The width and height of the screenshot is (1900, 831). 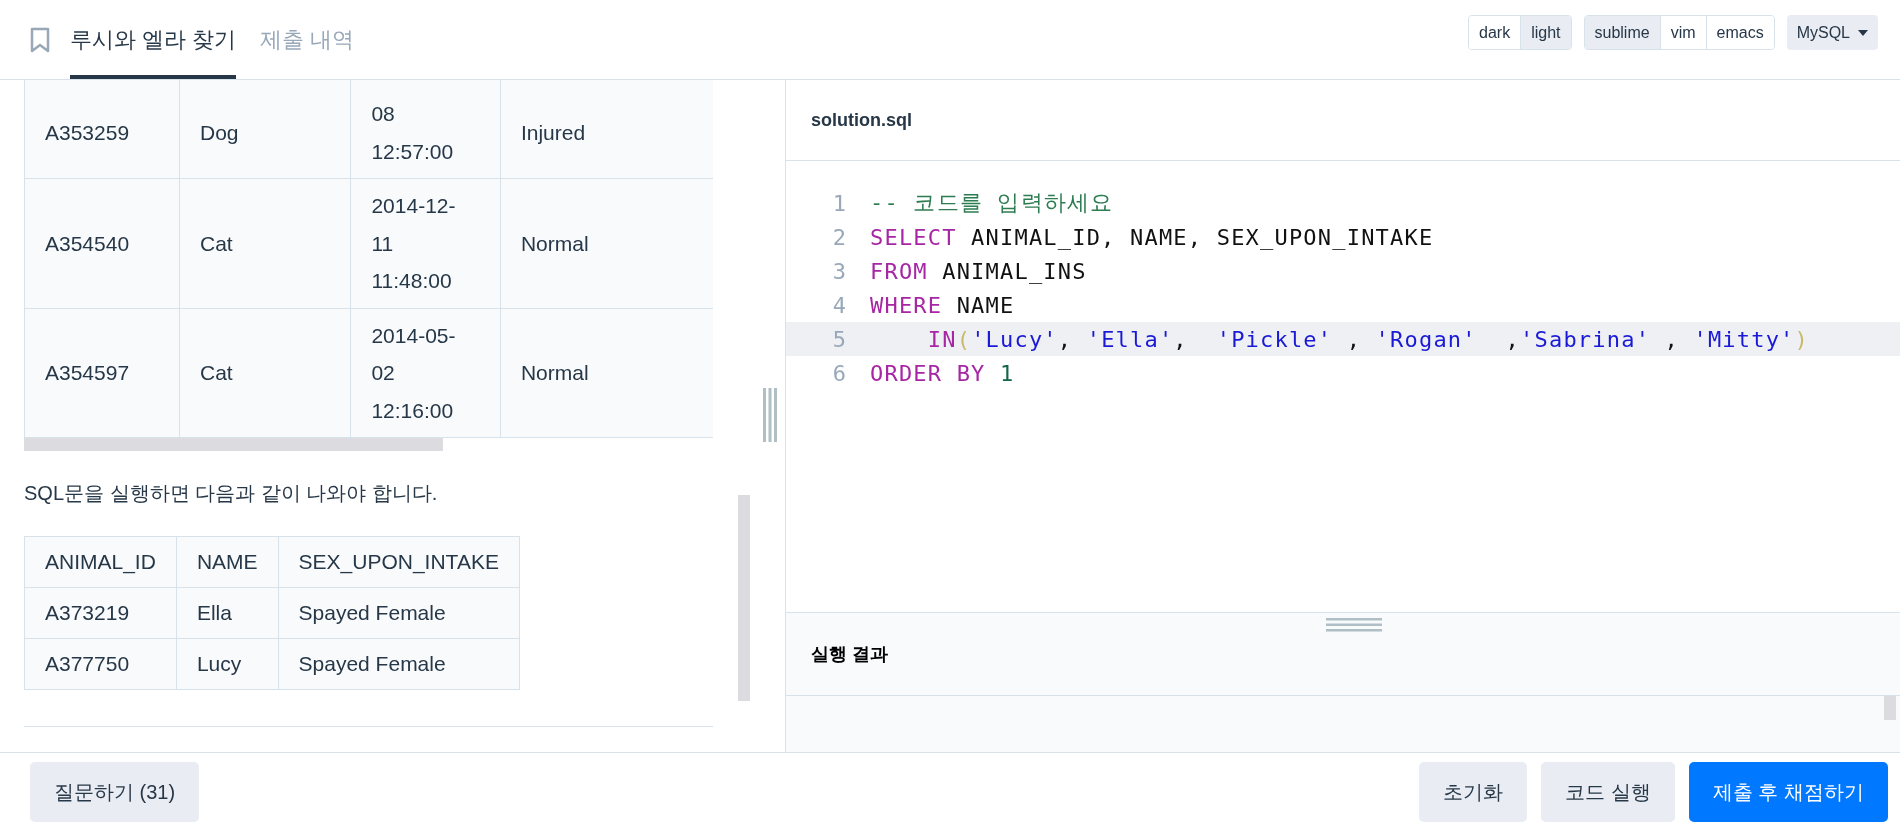 I want to click on table-cell: 2014-12- 11 11:48:00, so click(x=425, y=243).